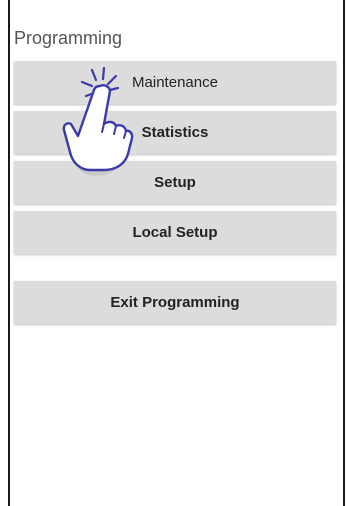  I want to click on local-setup-button-label: Local Setup, so click(175, 232).